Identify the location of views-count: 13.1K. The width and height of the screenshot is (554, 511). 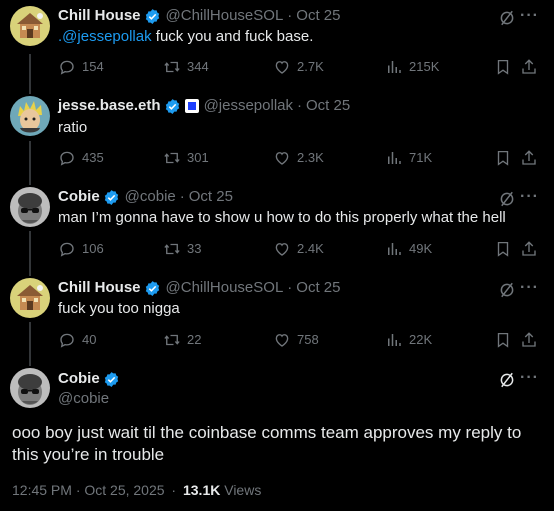
(201, 490).